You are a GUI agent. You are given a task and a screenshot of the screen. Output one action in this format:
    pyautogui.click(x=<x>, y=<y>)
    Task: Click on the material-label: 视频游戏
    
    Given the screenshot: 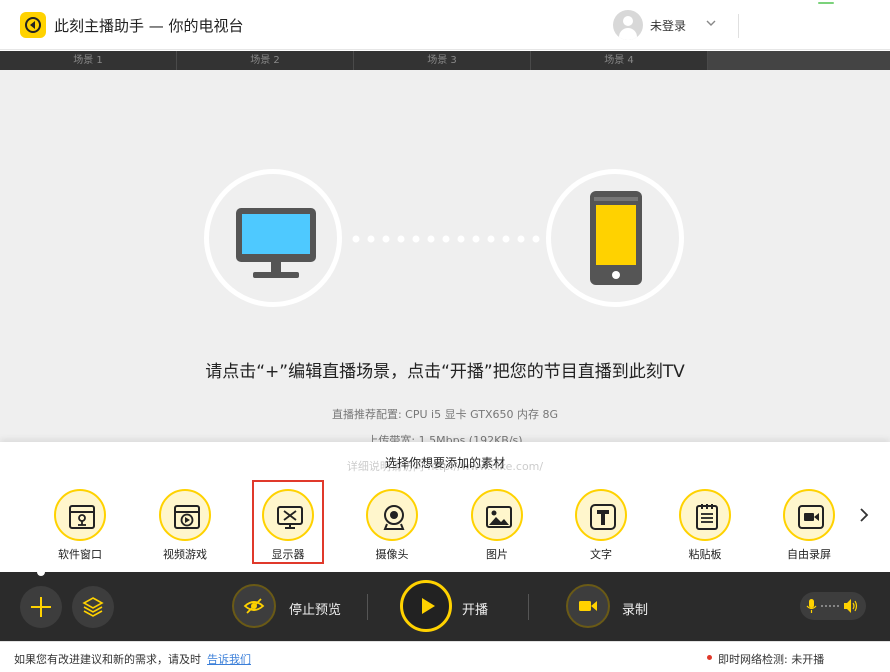 What is the action you would take?
    pyautogui.click(x=185, y=554)
    